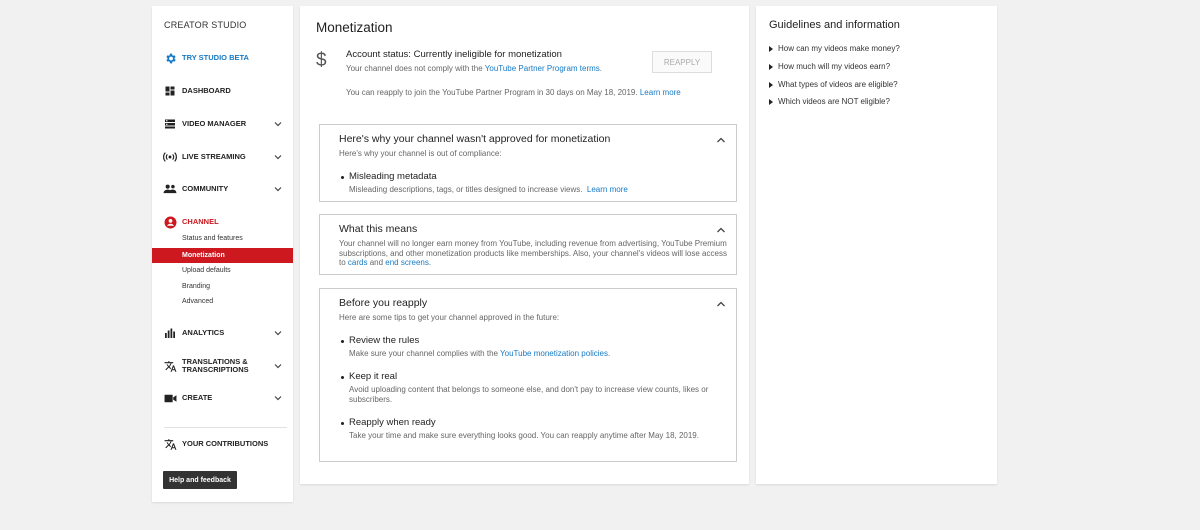  I want to click on sidebar-item-community: COMMUNITY, so click(222, 189).